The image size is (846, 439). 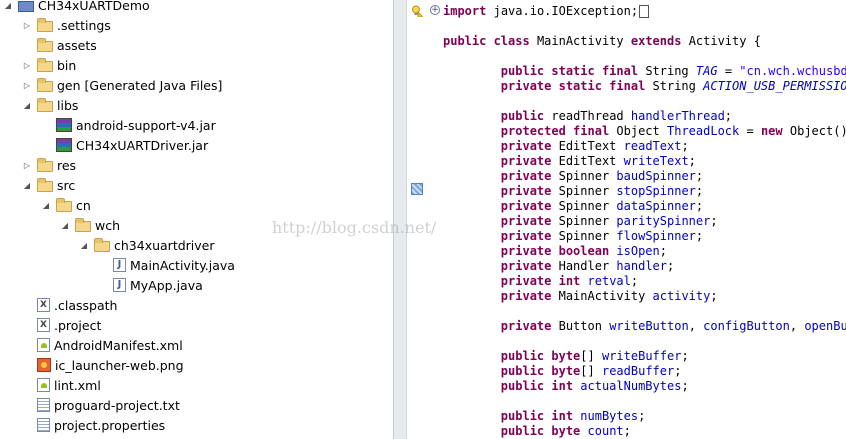 I want to click on code-line: private Spinner dataSpinner;, so click(x=573, y=206).